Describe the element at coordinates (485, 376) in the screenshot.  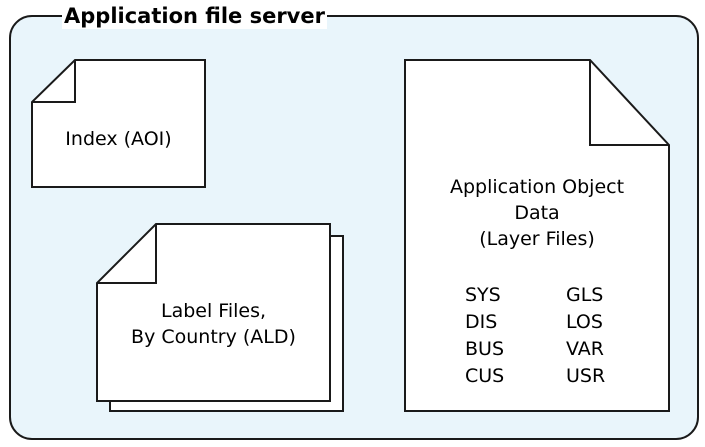
I see `layer-code: CUS` at that location.